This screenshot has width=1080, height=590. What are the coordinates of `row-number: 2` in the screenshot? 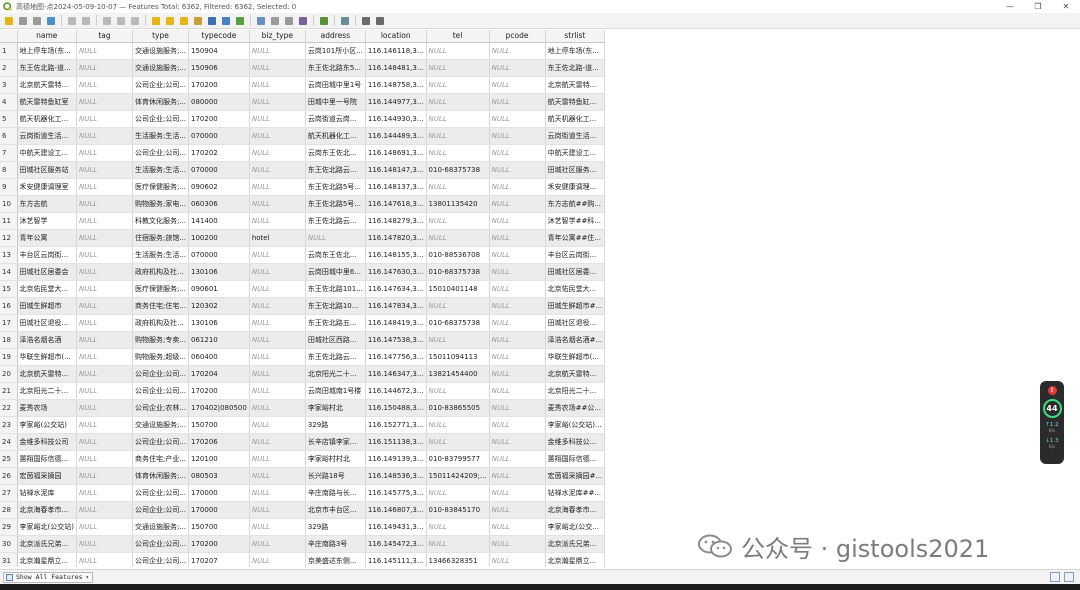 It's located at (9, 68).